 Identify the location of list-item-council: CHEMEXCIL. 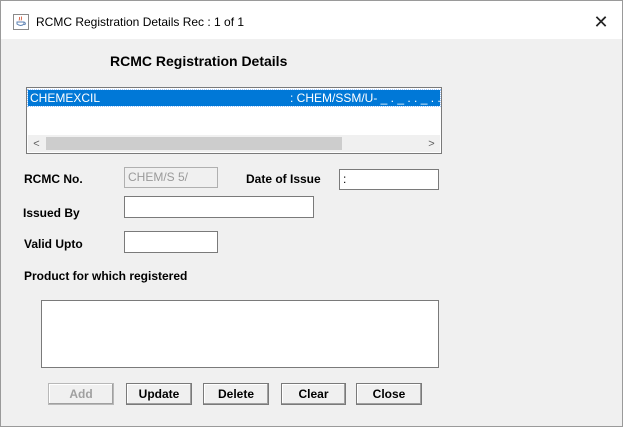
(65, 98).